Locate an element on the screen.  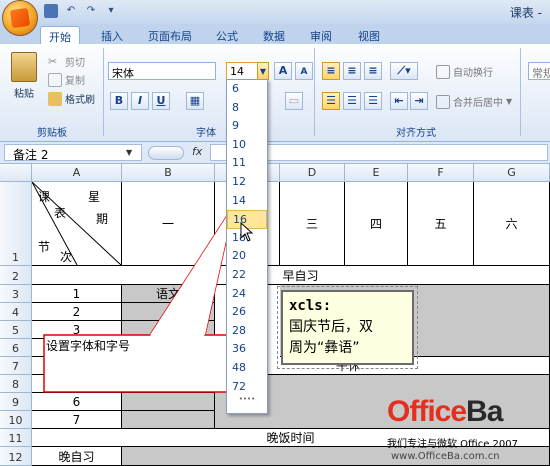
customize-qat-icon: ▾ is located at coordinates (111, 11).